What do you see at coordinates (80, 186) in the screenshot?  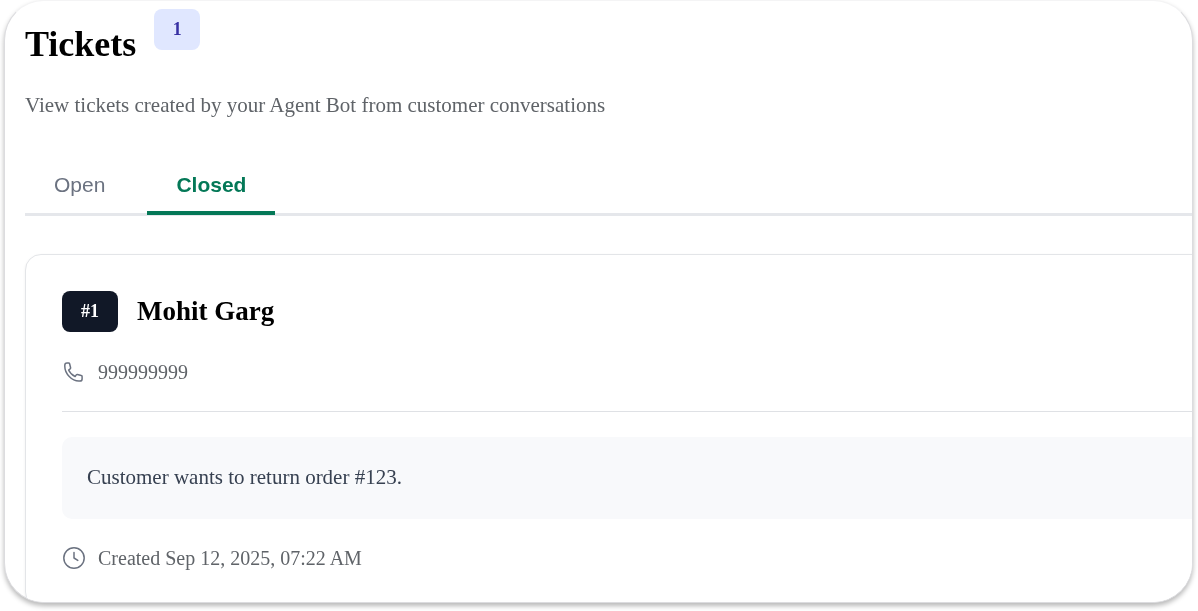 I see `tab: Open` at bounding box center [80, 186].